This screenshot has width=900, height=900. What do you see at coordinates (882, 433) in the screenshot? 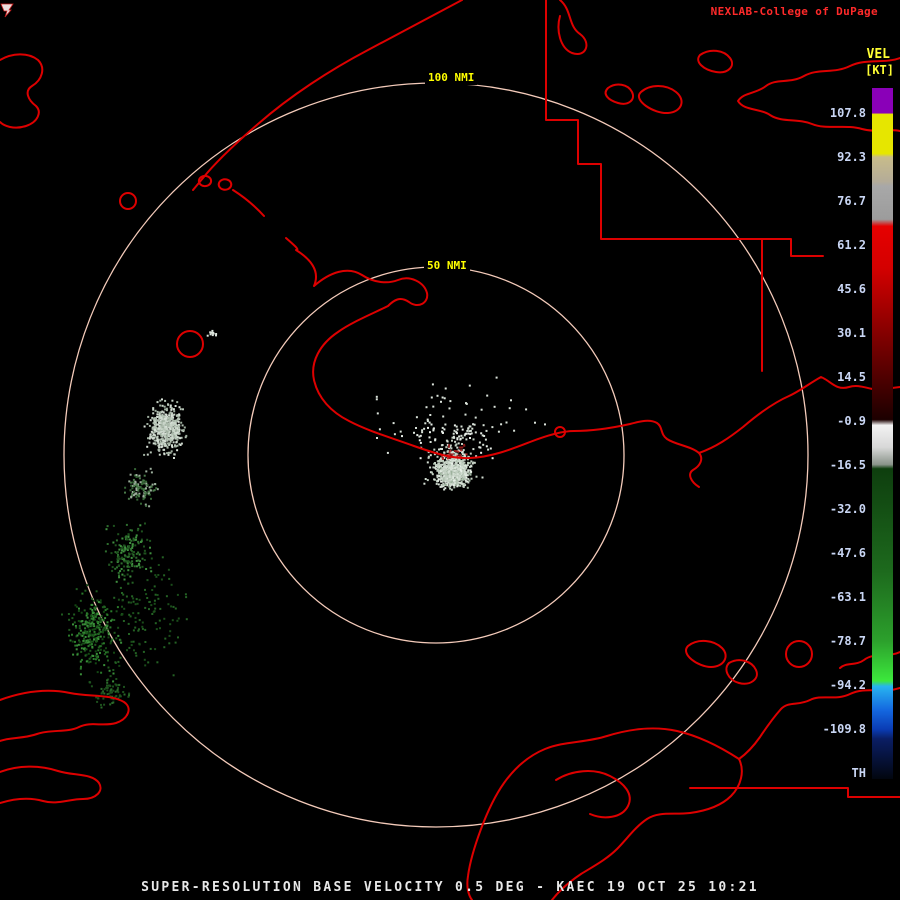
I see `velocity-colorbar` at bounding box center [882, 433].